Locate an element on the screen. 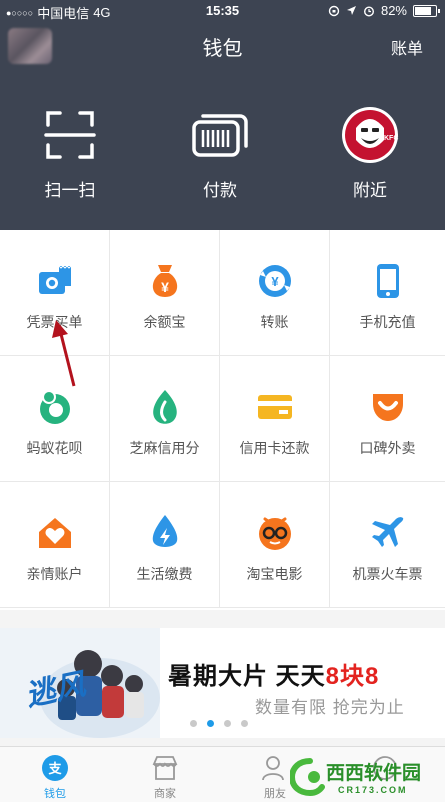 The image size is (445, 802). site-watermark: 西西软件园 CR173.COM is located at coordinates (355, 777).